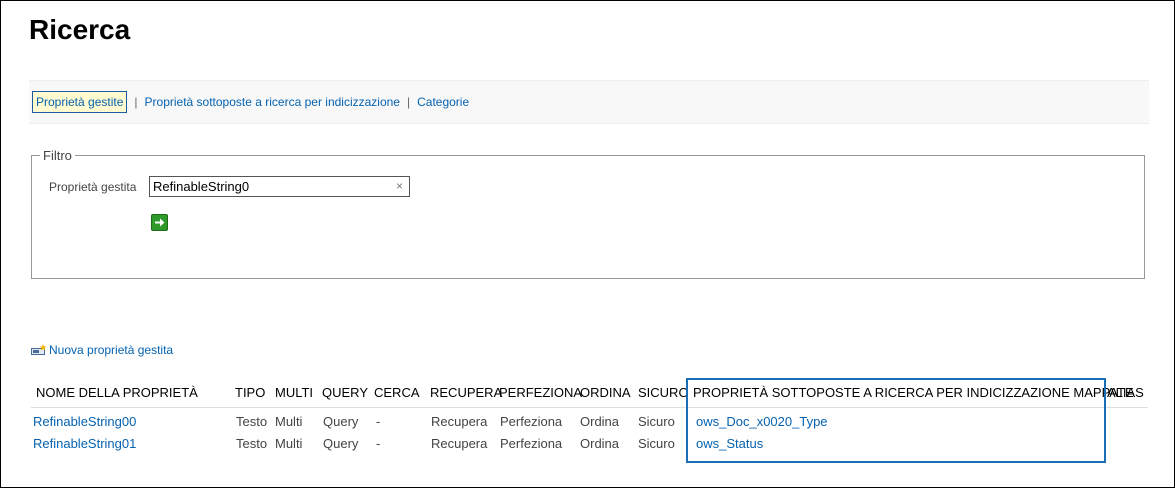  What do you see at coordinates (896, 420) in the screenshot?
I see `mapped-properties-highlight` at bounding box center [896, 420].